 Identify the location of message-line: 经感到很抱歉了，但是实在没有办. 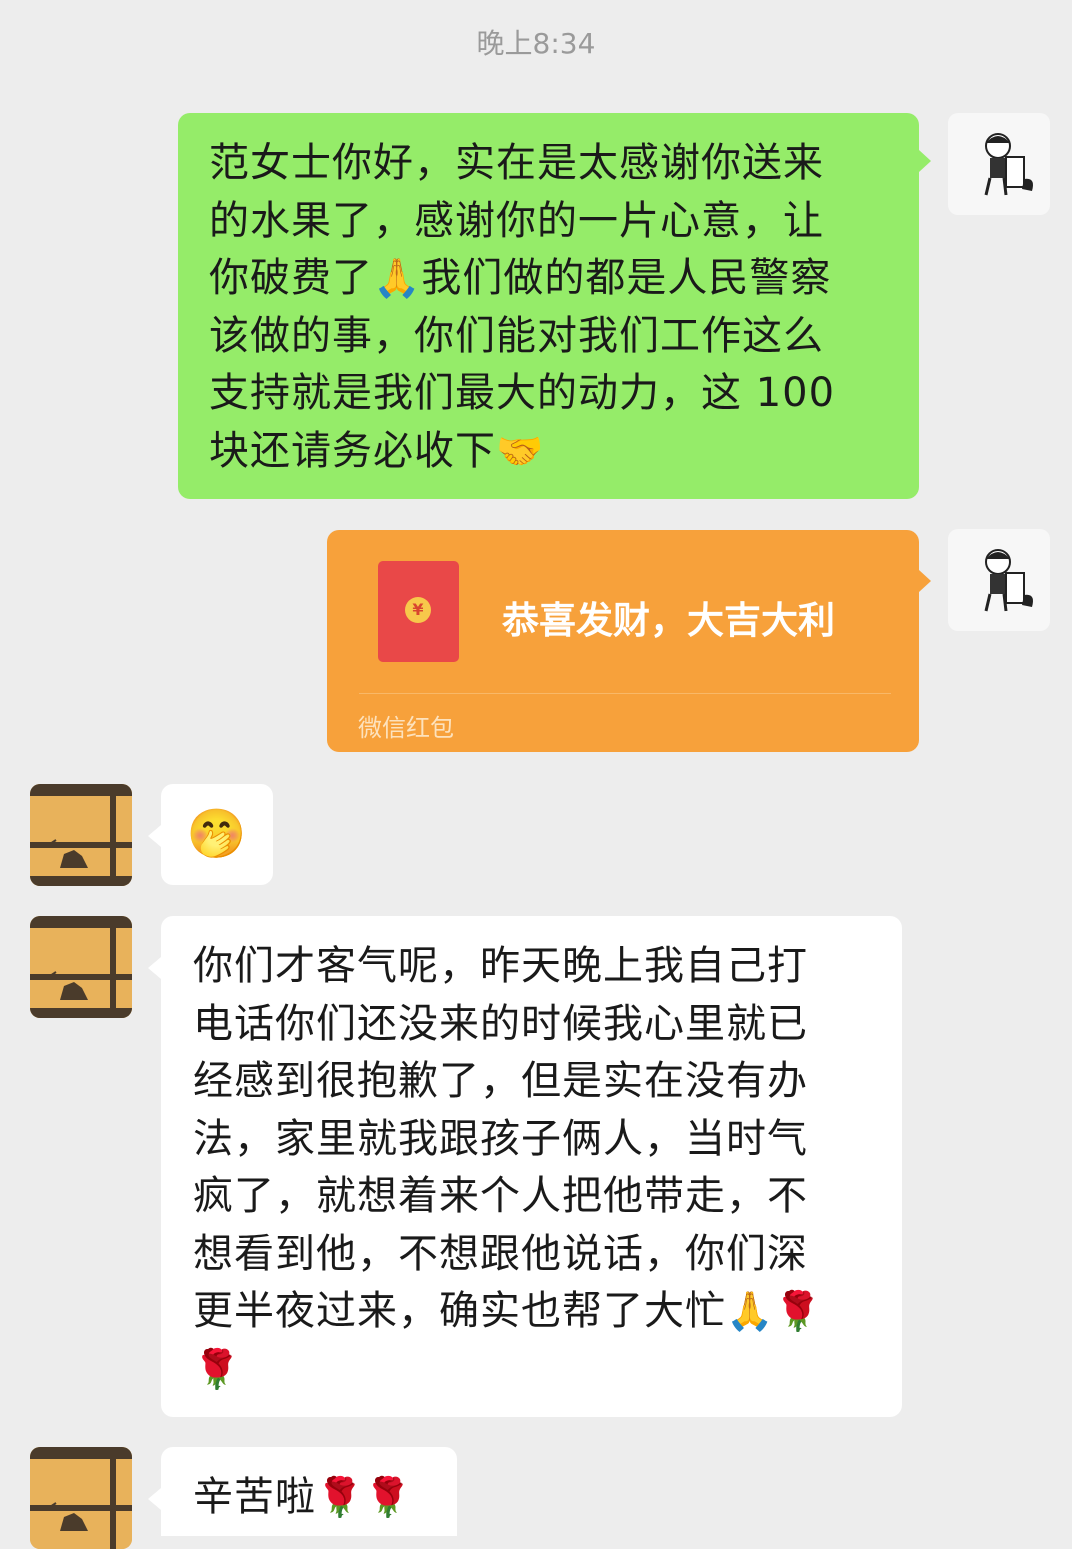
(500, 1081).